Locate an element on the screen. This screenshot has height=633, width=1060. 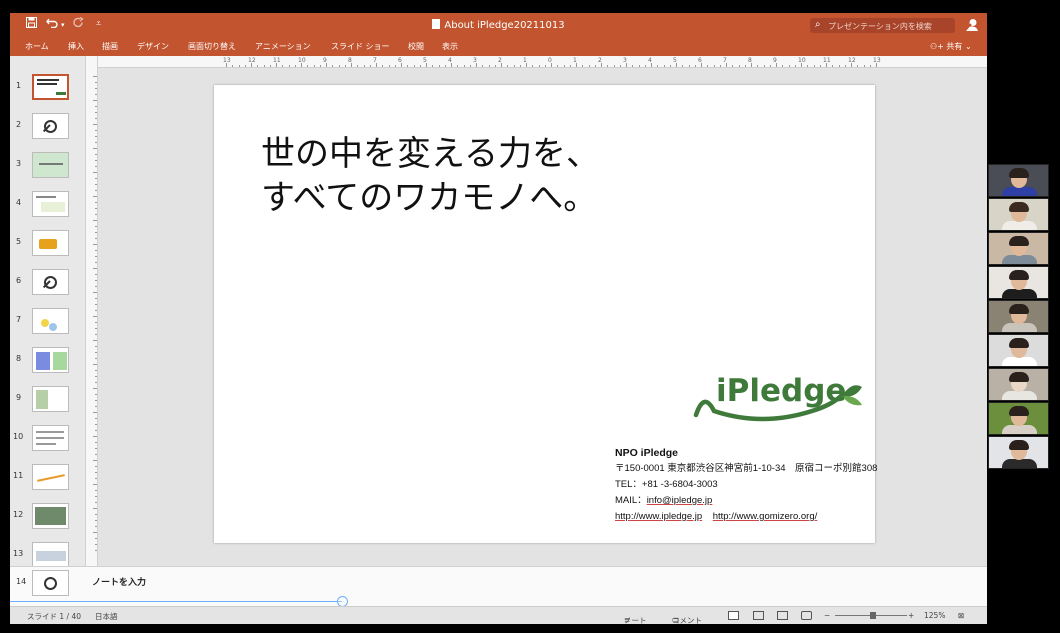
thumbnail-slide-3: 3 is located at coordinates (48, 167).